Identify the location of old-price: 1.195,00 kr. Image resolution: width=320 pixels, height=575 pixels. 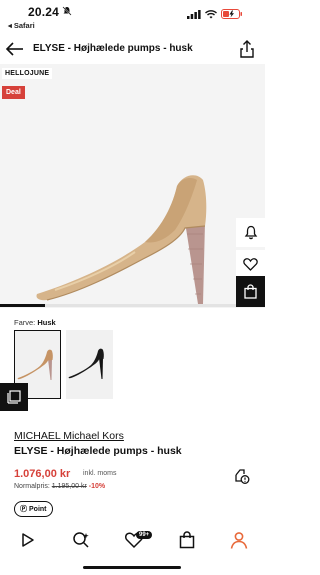
(69, 486).